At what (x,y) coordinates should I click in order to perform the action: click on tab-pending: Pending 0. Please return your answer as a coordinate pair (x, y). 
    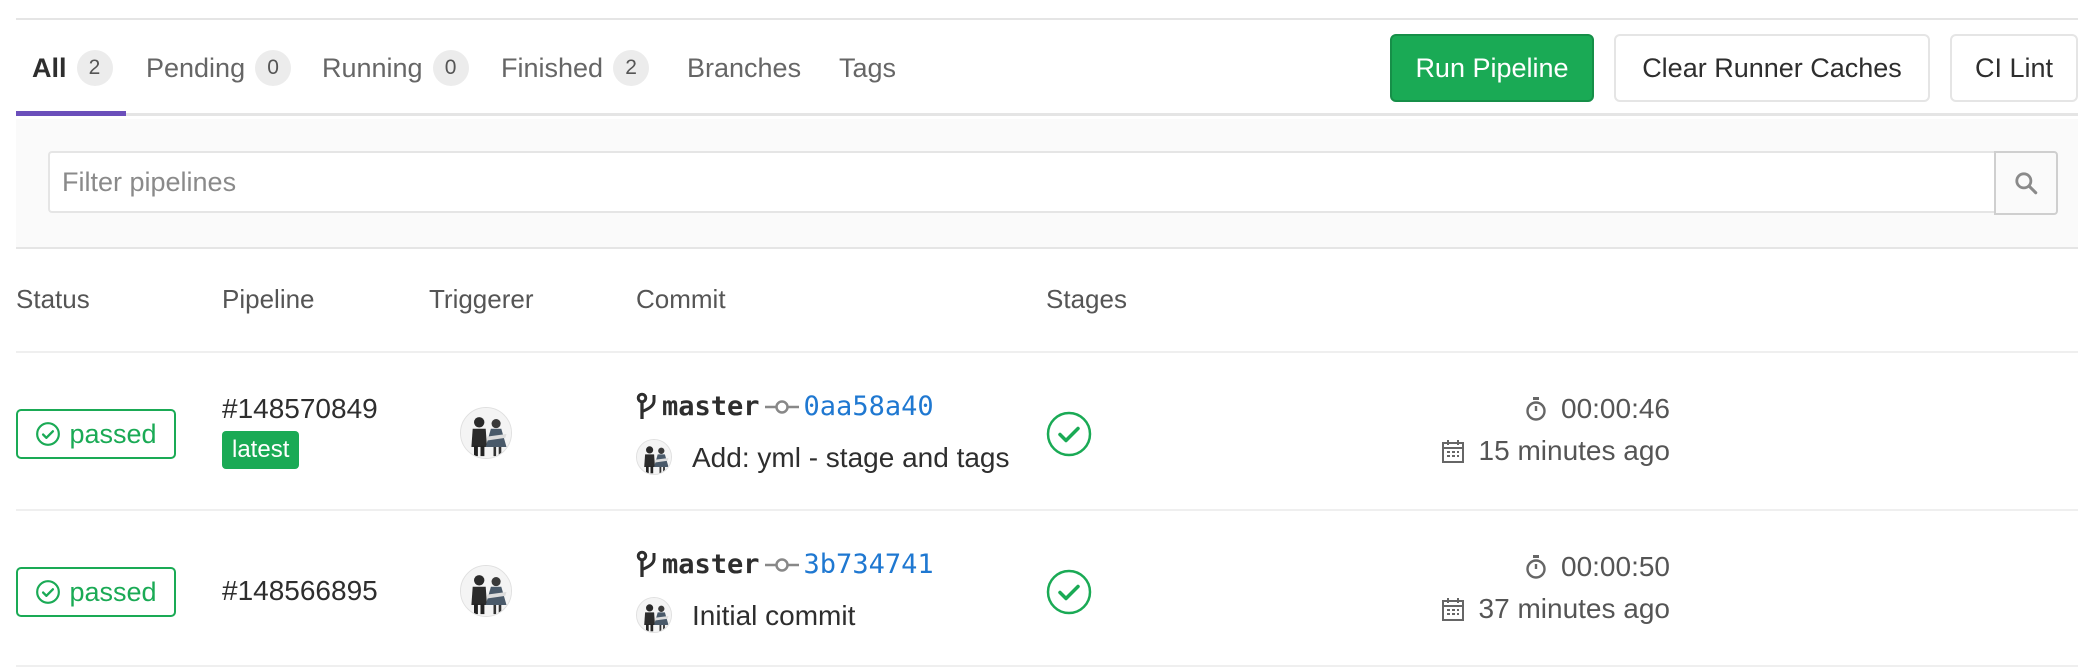
    Looking at the image, I should click on (219, 68).